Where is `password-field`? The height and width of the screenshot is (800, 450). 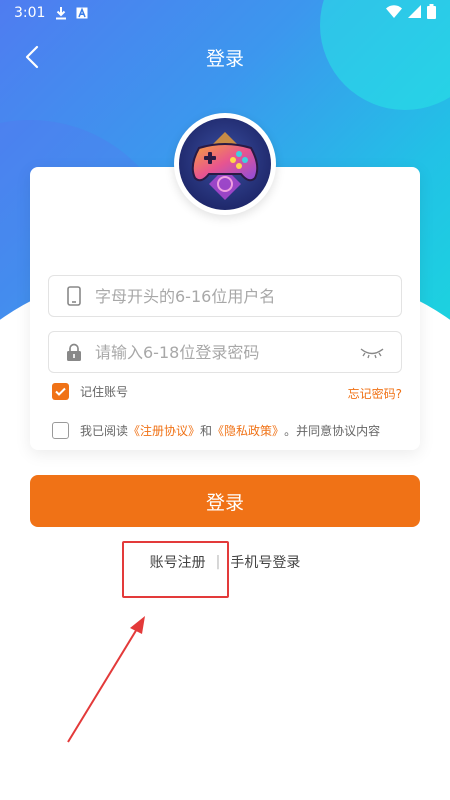
password-field is located at coordinates (225, 352).